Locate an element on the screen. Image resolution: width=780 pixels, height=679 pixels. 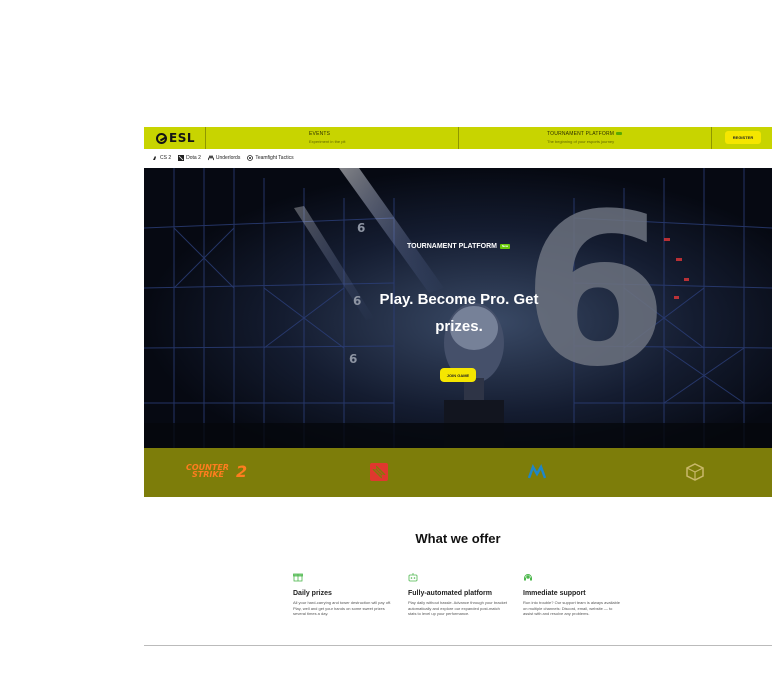
tab-tft-label: Teamfight Tactics is located at coordinates (274, 158).